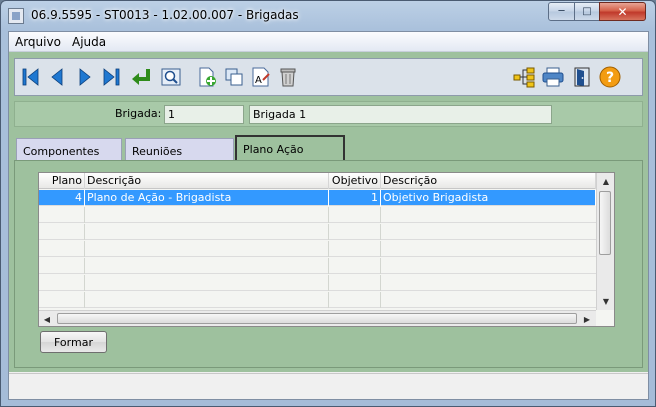 This screenshot has width=656, height=407. What do you see at coordinates (328, 386) in the screenshot?
I see `status-bar` at bounding box center [328, 386].